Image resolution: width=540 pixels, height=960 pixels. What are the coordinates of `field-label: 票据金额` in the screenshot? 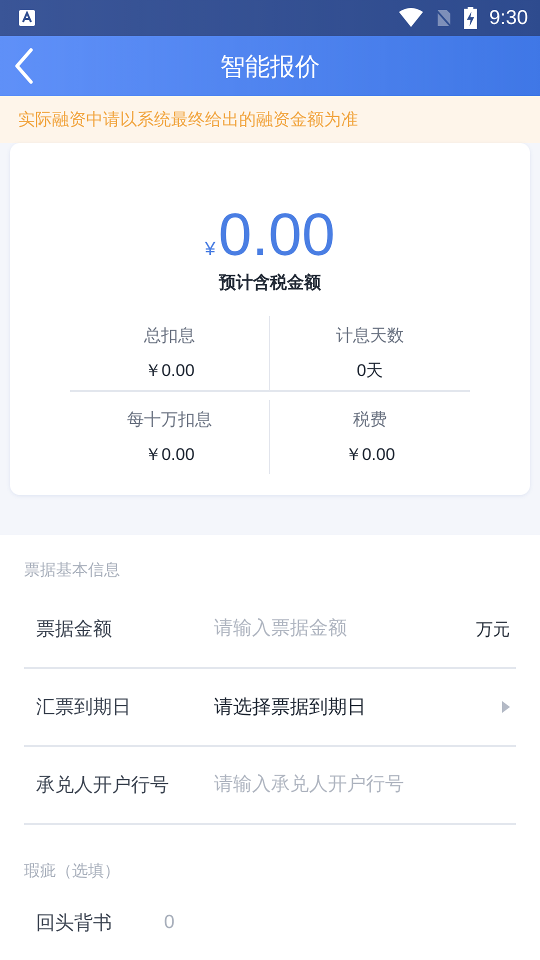 It's located at (74, 630).